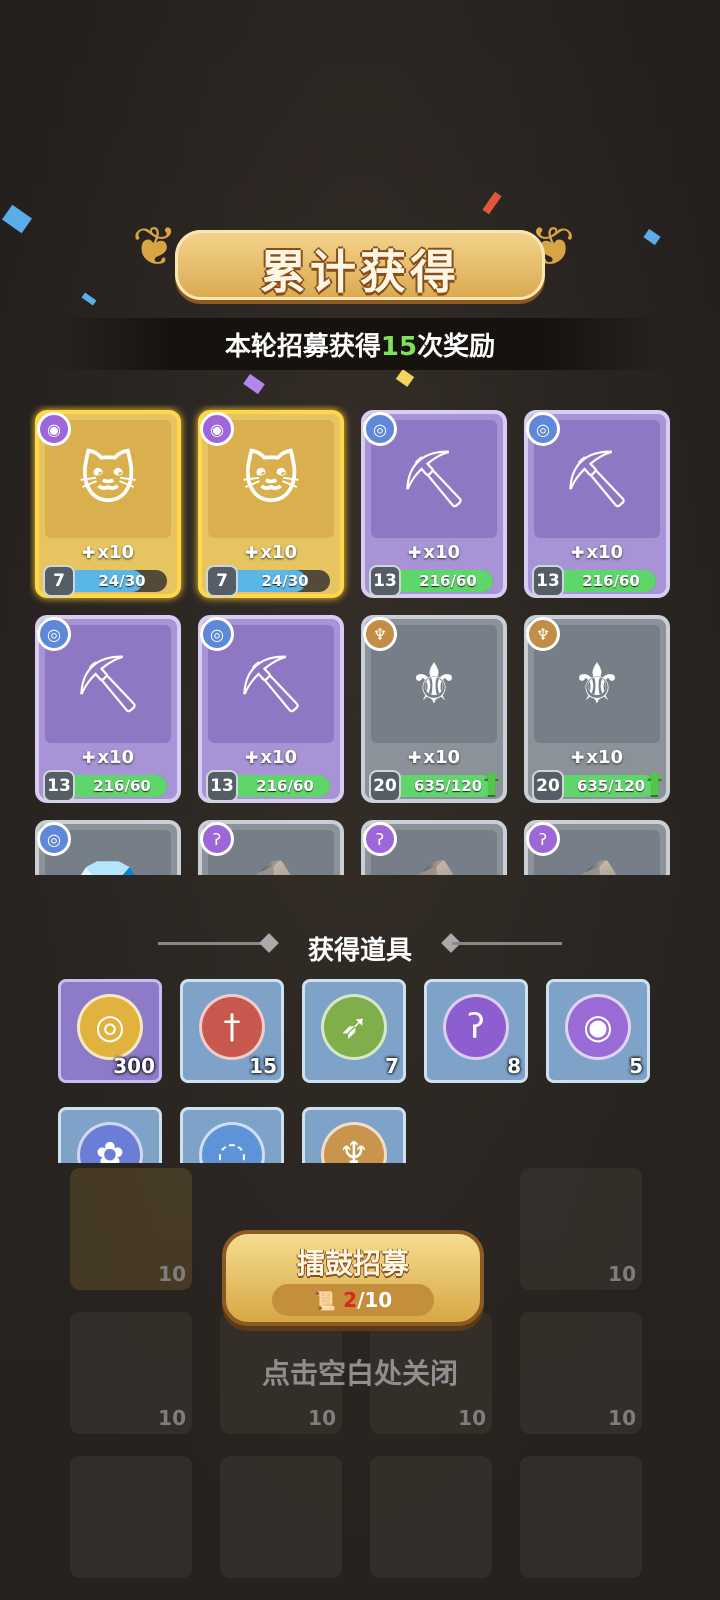 This screenshot has height=1600, width=720. What do you see at coordinates (263, 1066) in the screenshot?
I see `item-count: 15` at bounding box center [263, 1066].